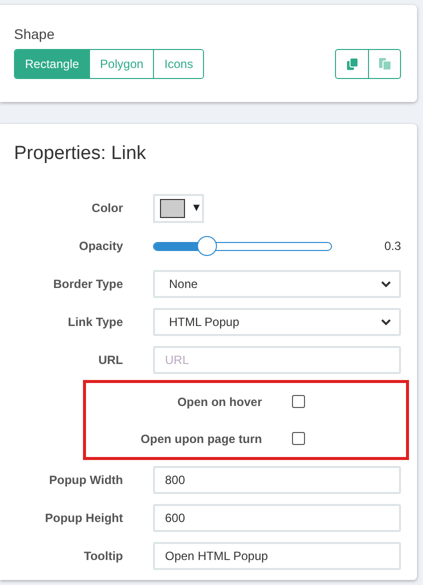 The height and width of the screenshot is (585, 423). I want to click on input-field: Open HTML Popup, so click(277, 556).